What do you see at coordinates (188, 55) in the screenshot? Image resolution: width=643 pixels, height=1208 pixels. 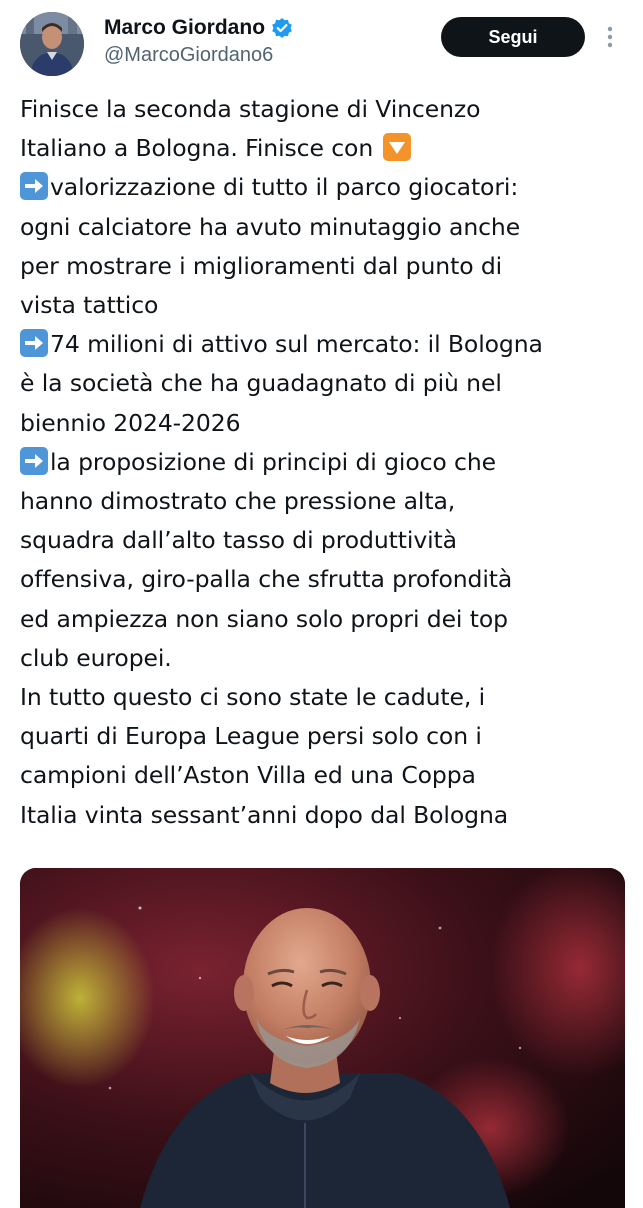 I see `author-handle: @MarcoGiordano6` at bounding box center [188, 55].